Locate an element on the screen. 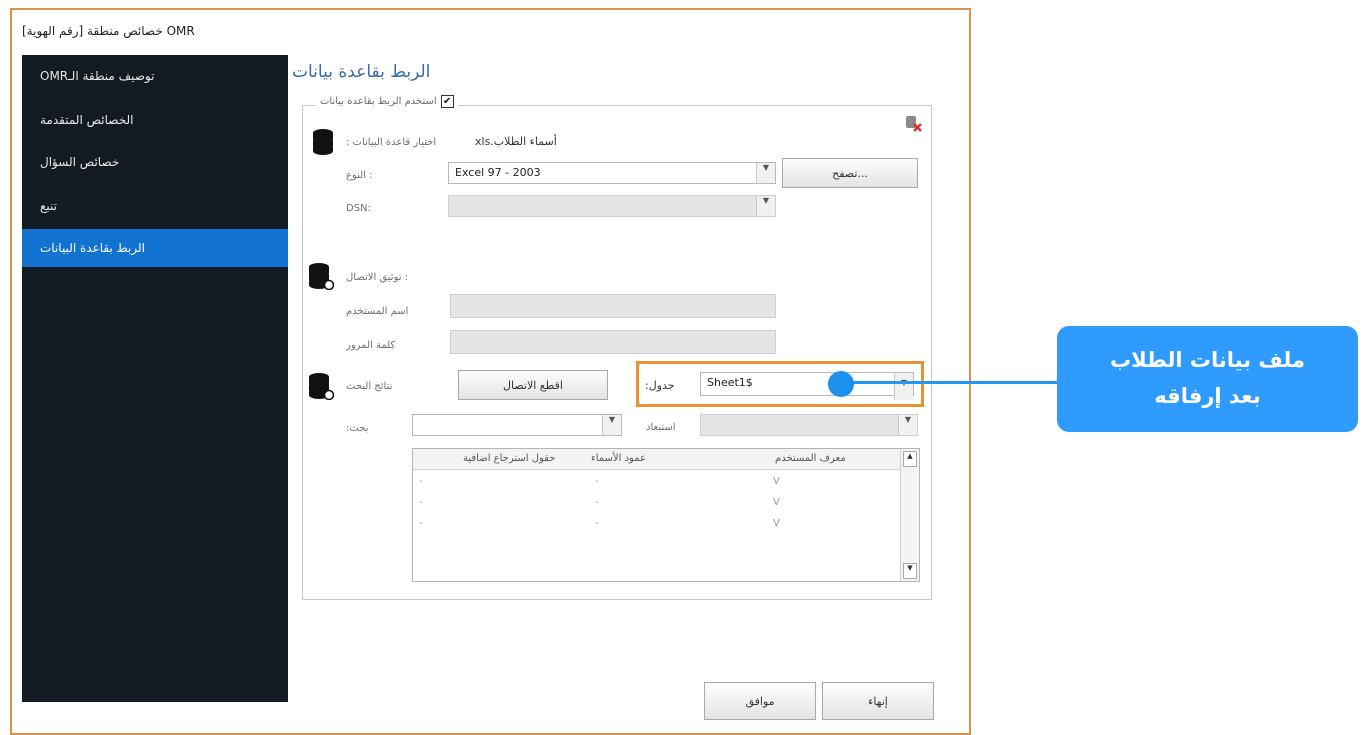 The image size is (1365, 735). callout-line-1: ملف بيانات الطلاب is located at coordinates (1207, 360).